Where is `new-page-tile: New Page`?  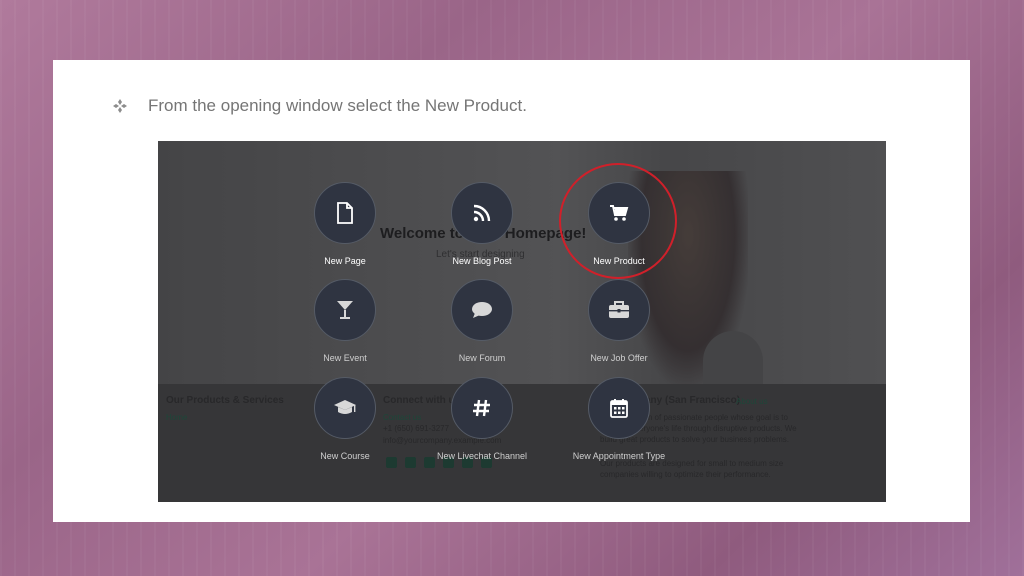 new-page-tile: New Page is located at coordinates (345, 224).